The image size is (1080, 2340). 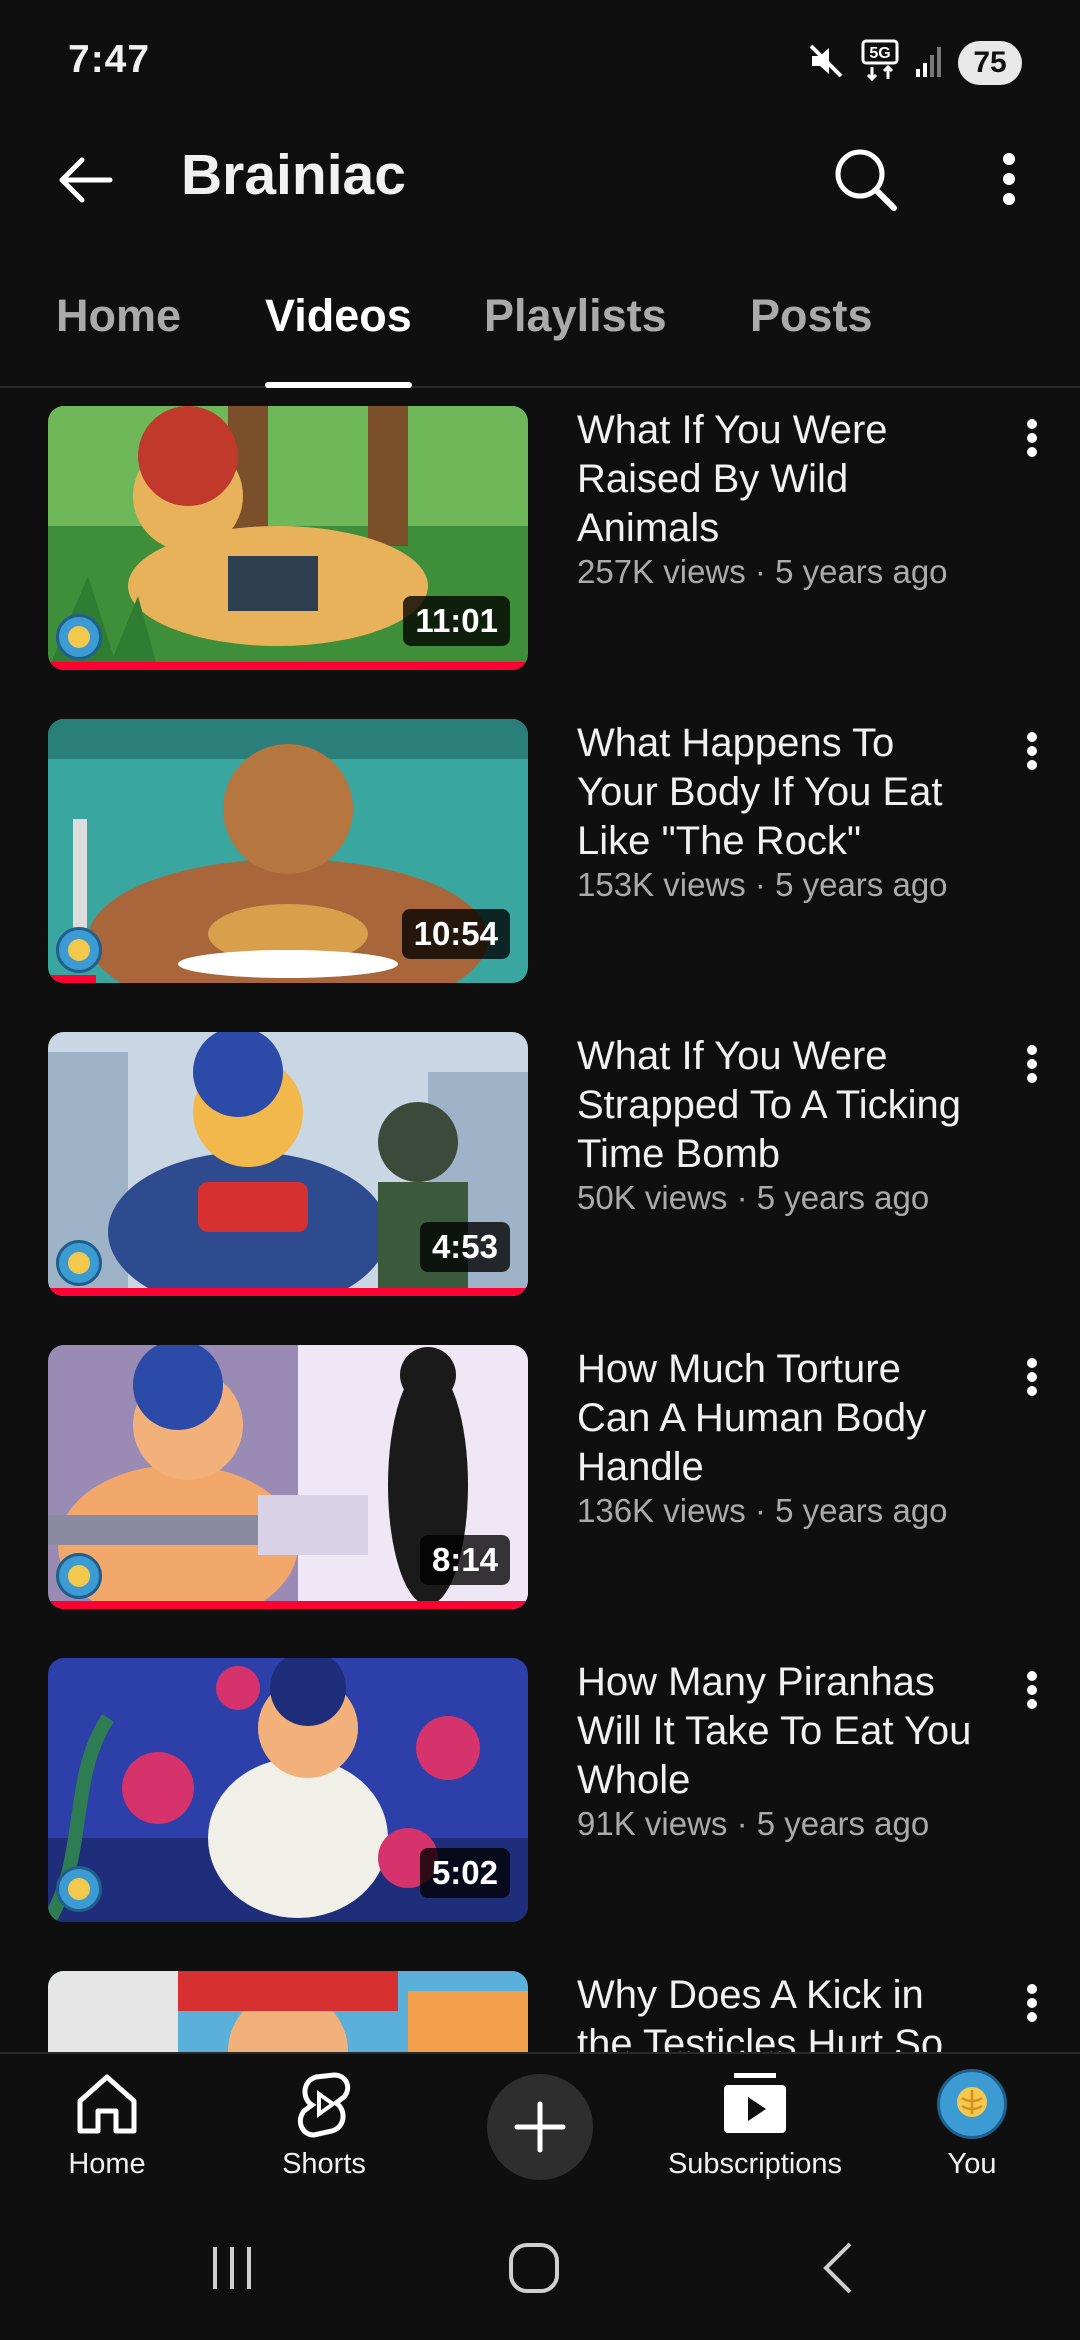 What do you see at coordinates (575, 339) in the screenshot?
I see `tab-playlists: Playlists` at bounding box center [575, 339].